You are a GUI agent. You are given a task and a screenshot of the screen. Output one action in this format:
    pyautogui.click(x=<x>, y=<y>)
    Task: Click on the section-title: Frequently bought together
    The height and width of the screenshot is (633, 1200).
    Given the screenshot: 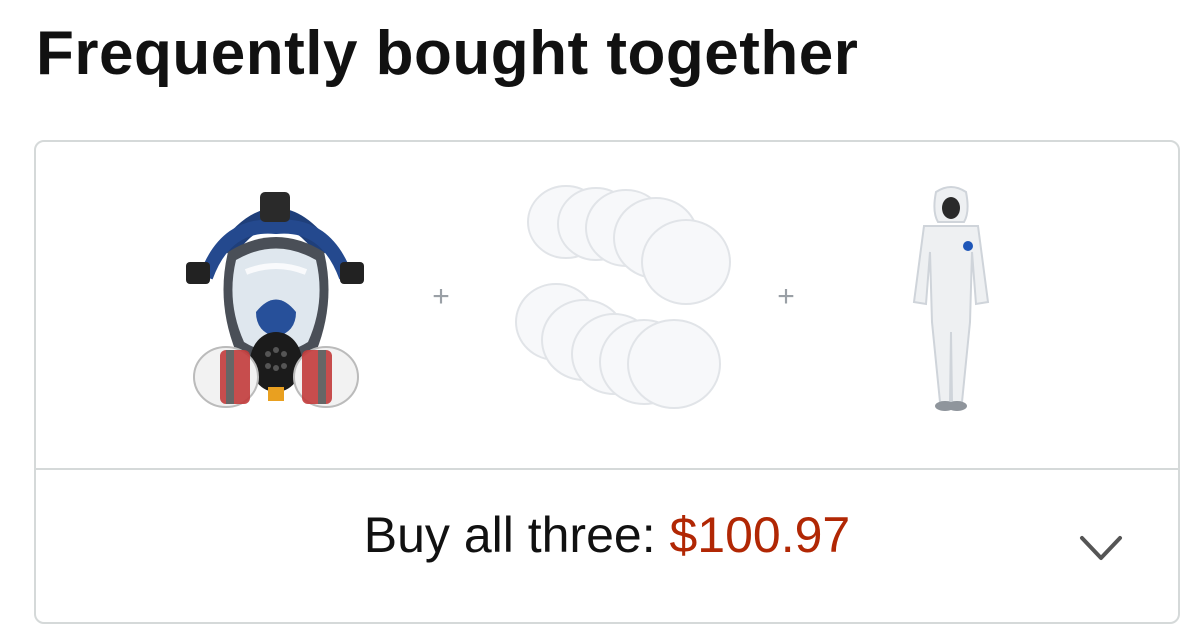 What is the action you would take?
    pyautogui.click(x=447, y=53)
    